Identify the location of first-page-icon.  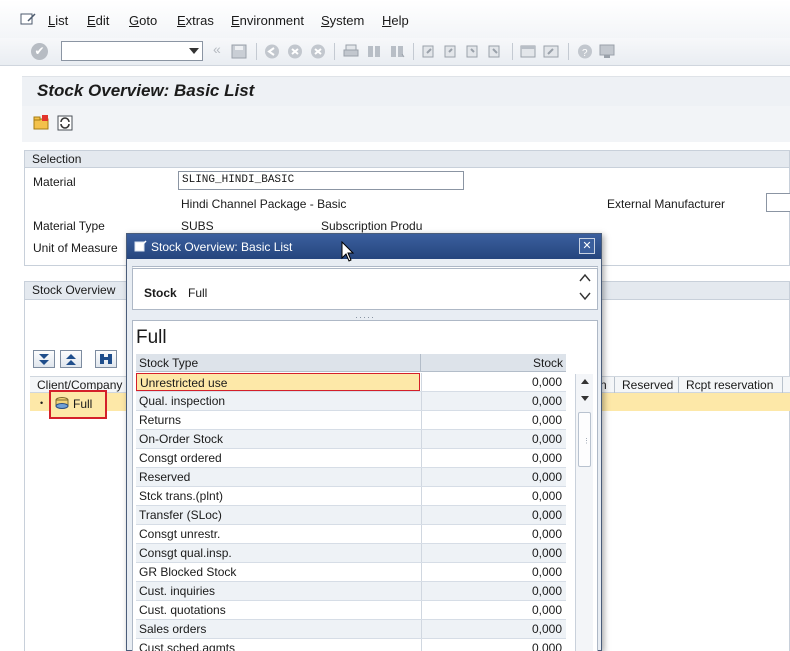
(429, 51).